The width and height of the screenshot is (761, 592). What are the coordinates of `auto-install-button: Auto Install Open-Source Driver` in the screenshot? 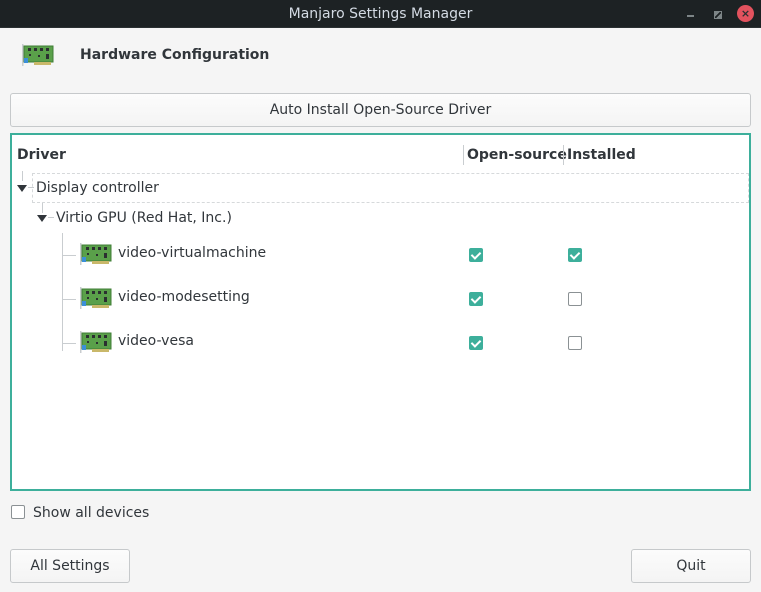 It's located at (380, 110).